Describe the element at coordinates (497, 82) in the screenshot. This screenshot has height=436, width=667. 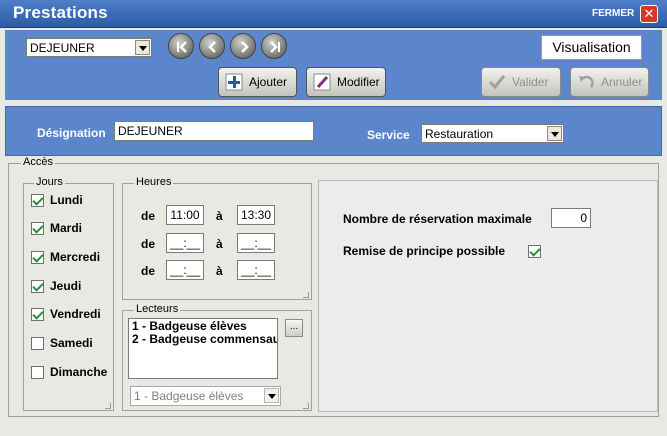
I see `check-icon` at that location.